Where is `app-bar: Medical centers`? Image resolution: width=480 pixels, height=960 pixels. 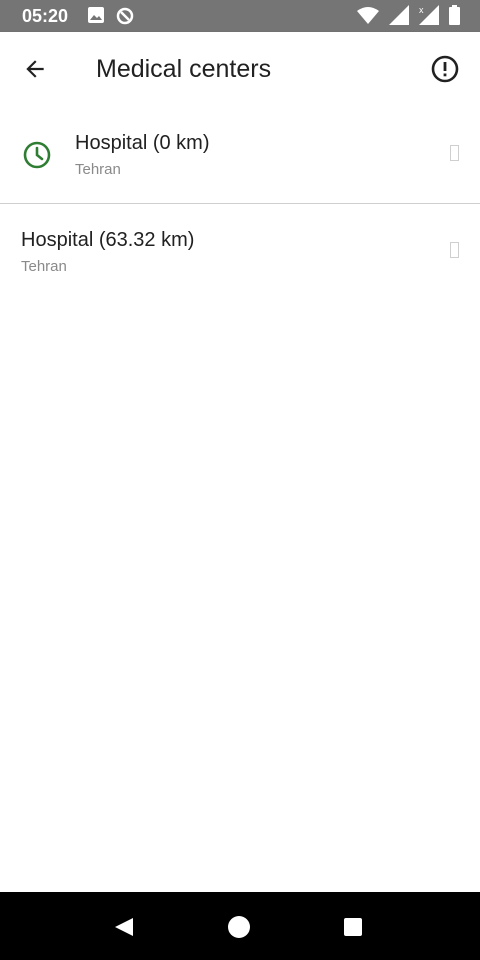
app-bar: Medical centers is located at coordinates (240, 69).